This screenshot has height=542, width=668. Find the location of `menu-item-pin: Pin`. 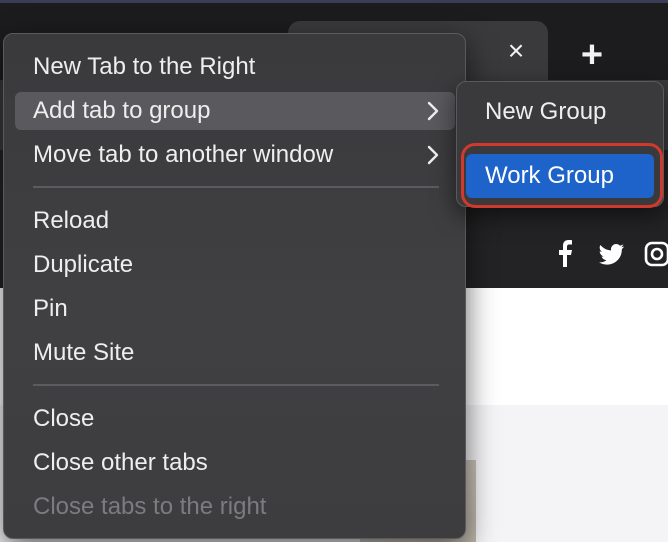

menu-item-pin: Pin is located at coordinates (235, 309).